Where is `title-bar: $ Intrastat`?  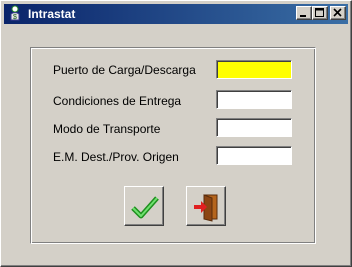 title-bar: $ Intrastat is located at coordinates (176, 14).